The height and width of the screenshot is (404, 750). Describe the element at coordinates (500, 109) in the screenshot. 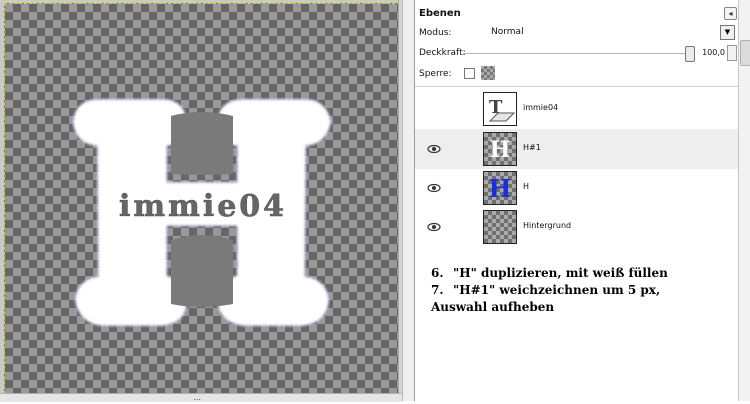

I see `text-layer-thumbnail: T` at that location.